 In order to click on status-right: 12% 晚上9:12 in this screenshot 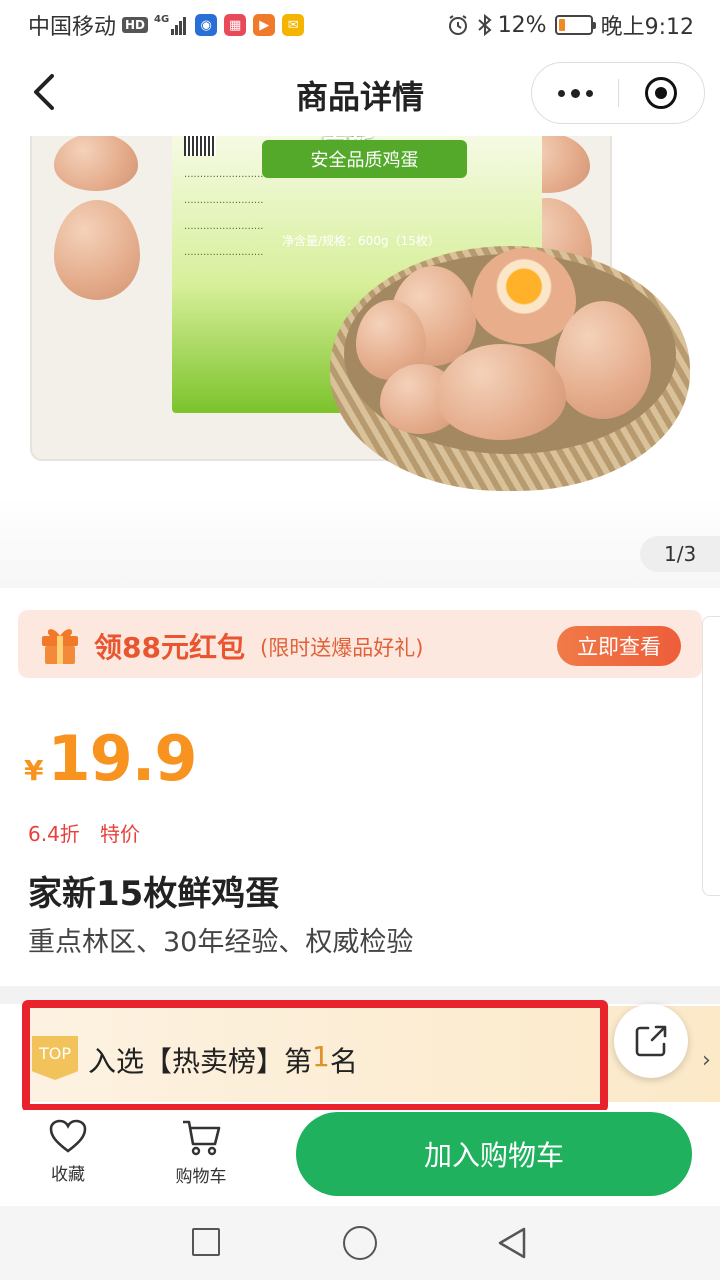, I will do `click(570, 25)`.